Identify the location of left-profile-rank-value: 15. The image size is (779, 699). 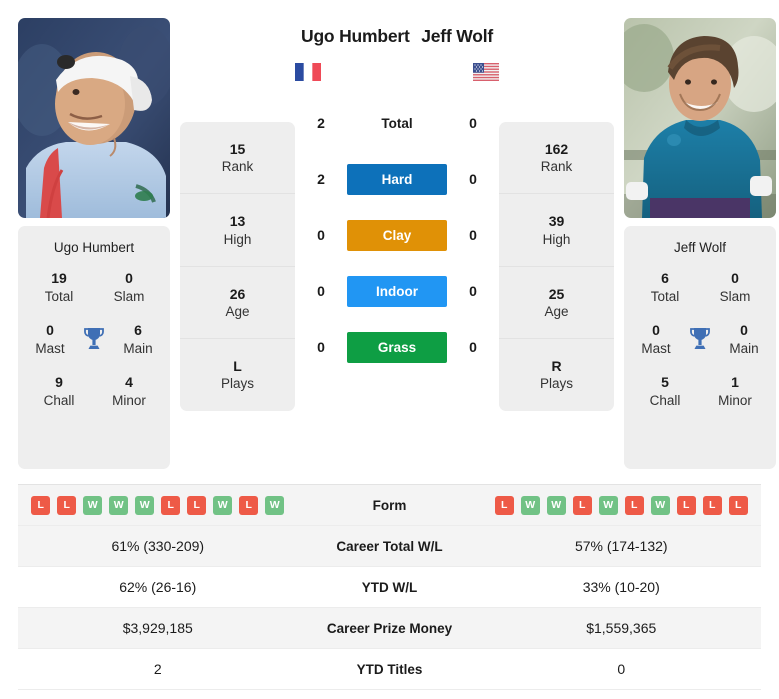
(237, 149).